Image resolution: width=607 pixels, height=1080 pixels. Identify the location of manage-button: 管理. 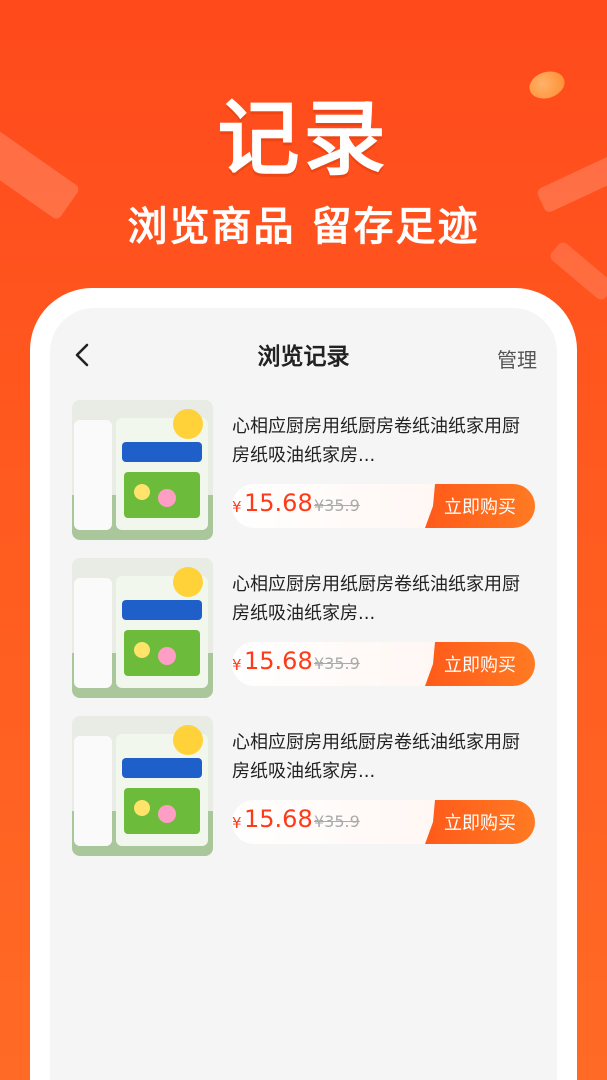
(517, 358).